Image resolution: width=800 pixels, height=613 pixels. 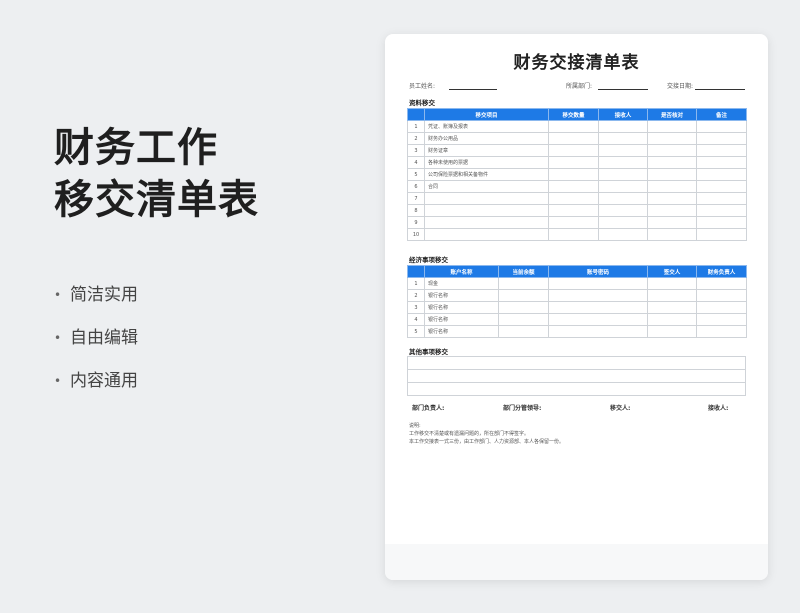 I want to click on column-header: 是否核对, so click(x=672, y=114).